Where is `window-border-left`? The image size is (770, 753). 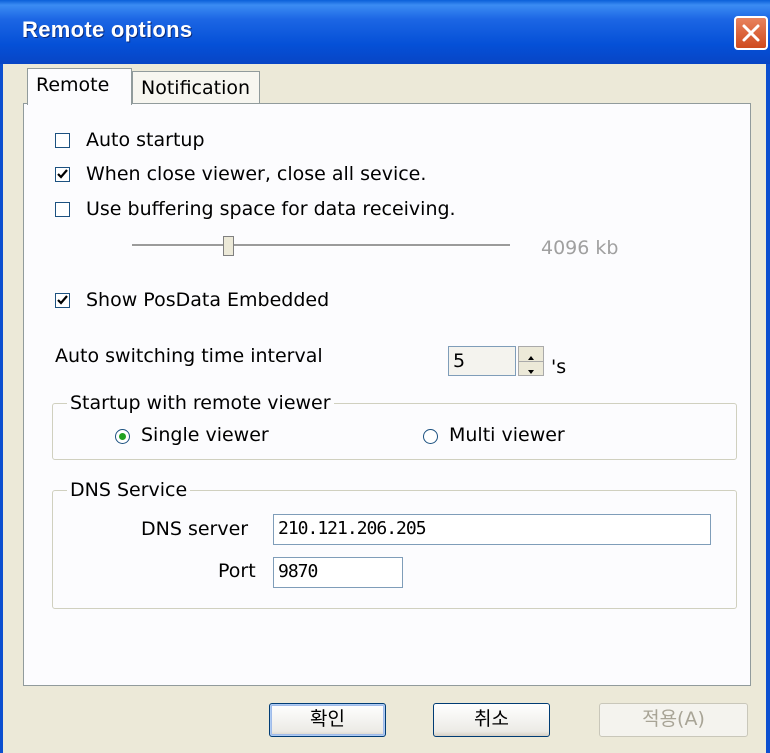
window-border-left is located at coordinates (1, 408).